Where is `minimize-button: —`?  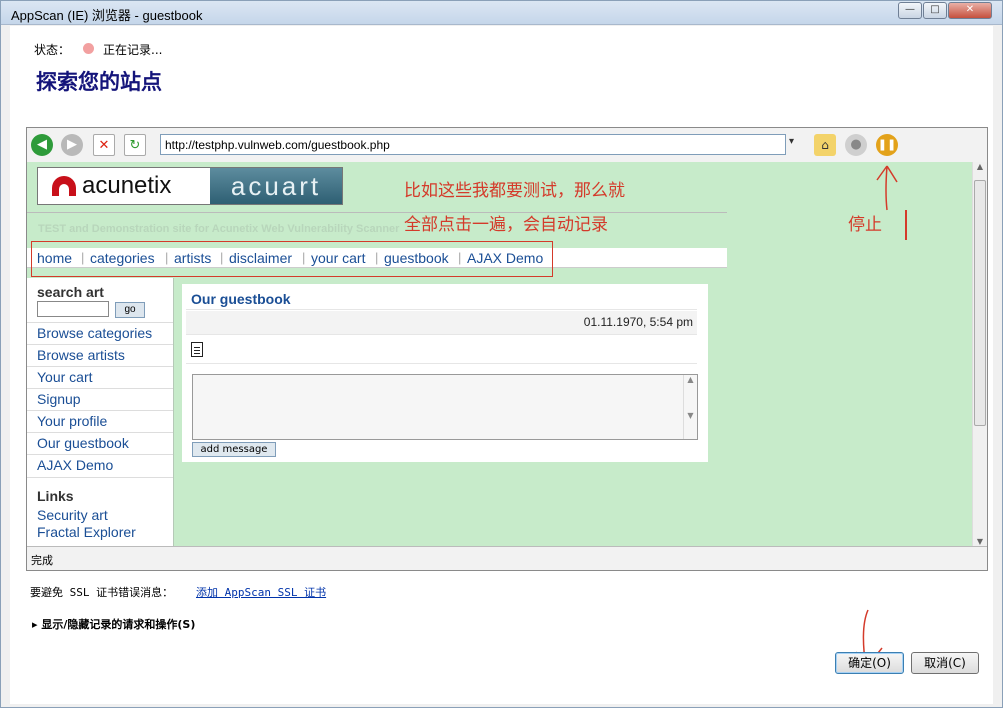 minimize-button: — is located at coordinates (910, 10).